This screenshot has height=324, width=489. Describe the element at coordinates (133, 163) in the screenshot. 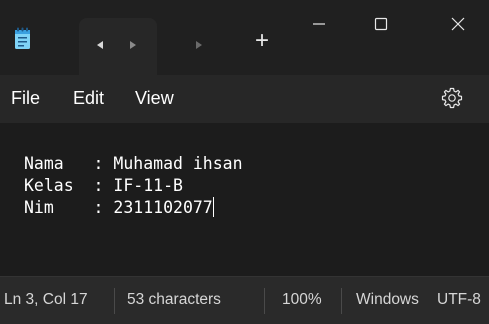

I see `editor-line: Nama : Muhamad ihsan` at that location.